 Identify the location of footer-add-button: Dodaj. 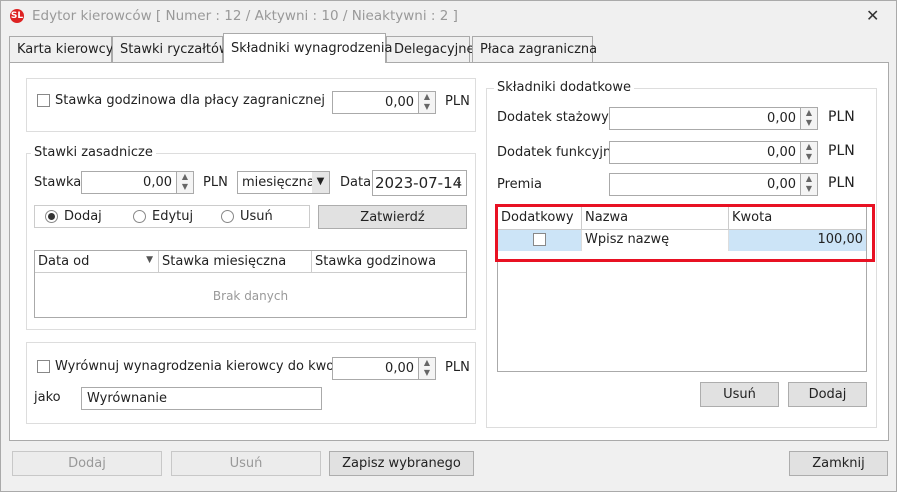
(87, 463).